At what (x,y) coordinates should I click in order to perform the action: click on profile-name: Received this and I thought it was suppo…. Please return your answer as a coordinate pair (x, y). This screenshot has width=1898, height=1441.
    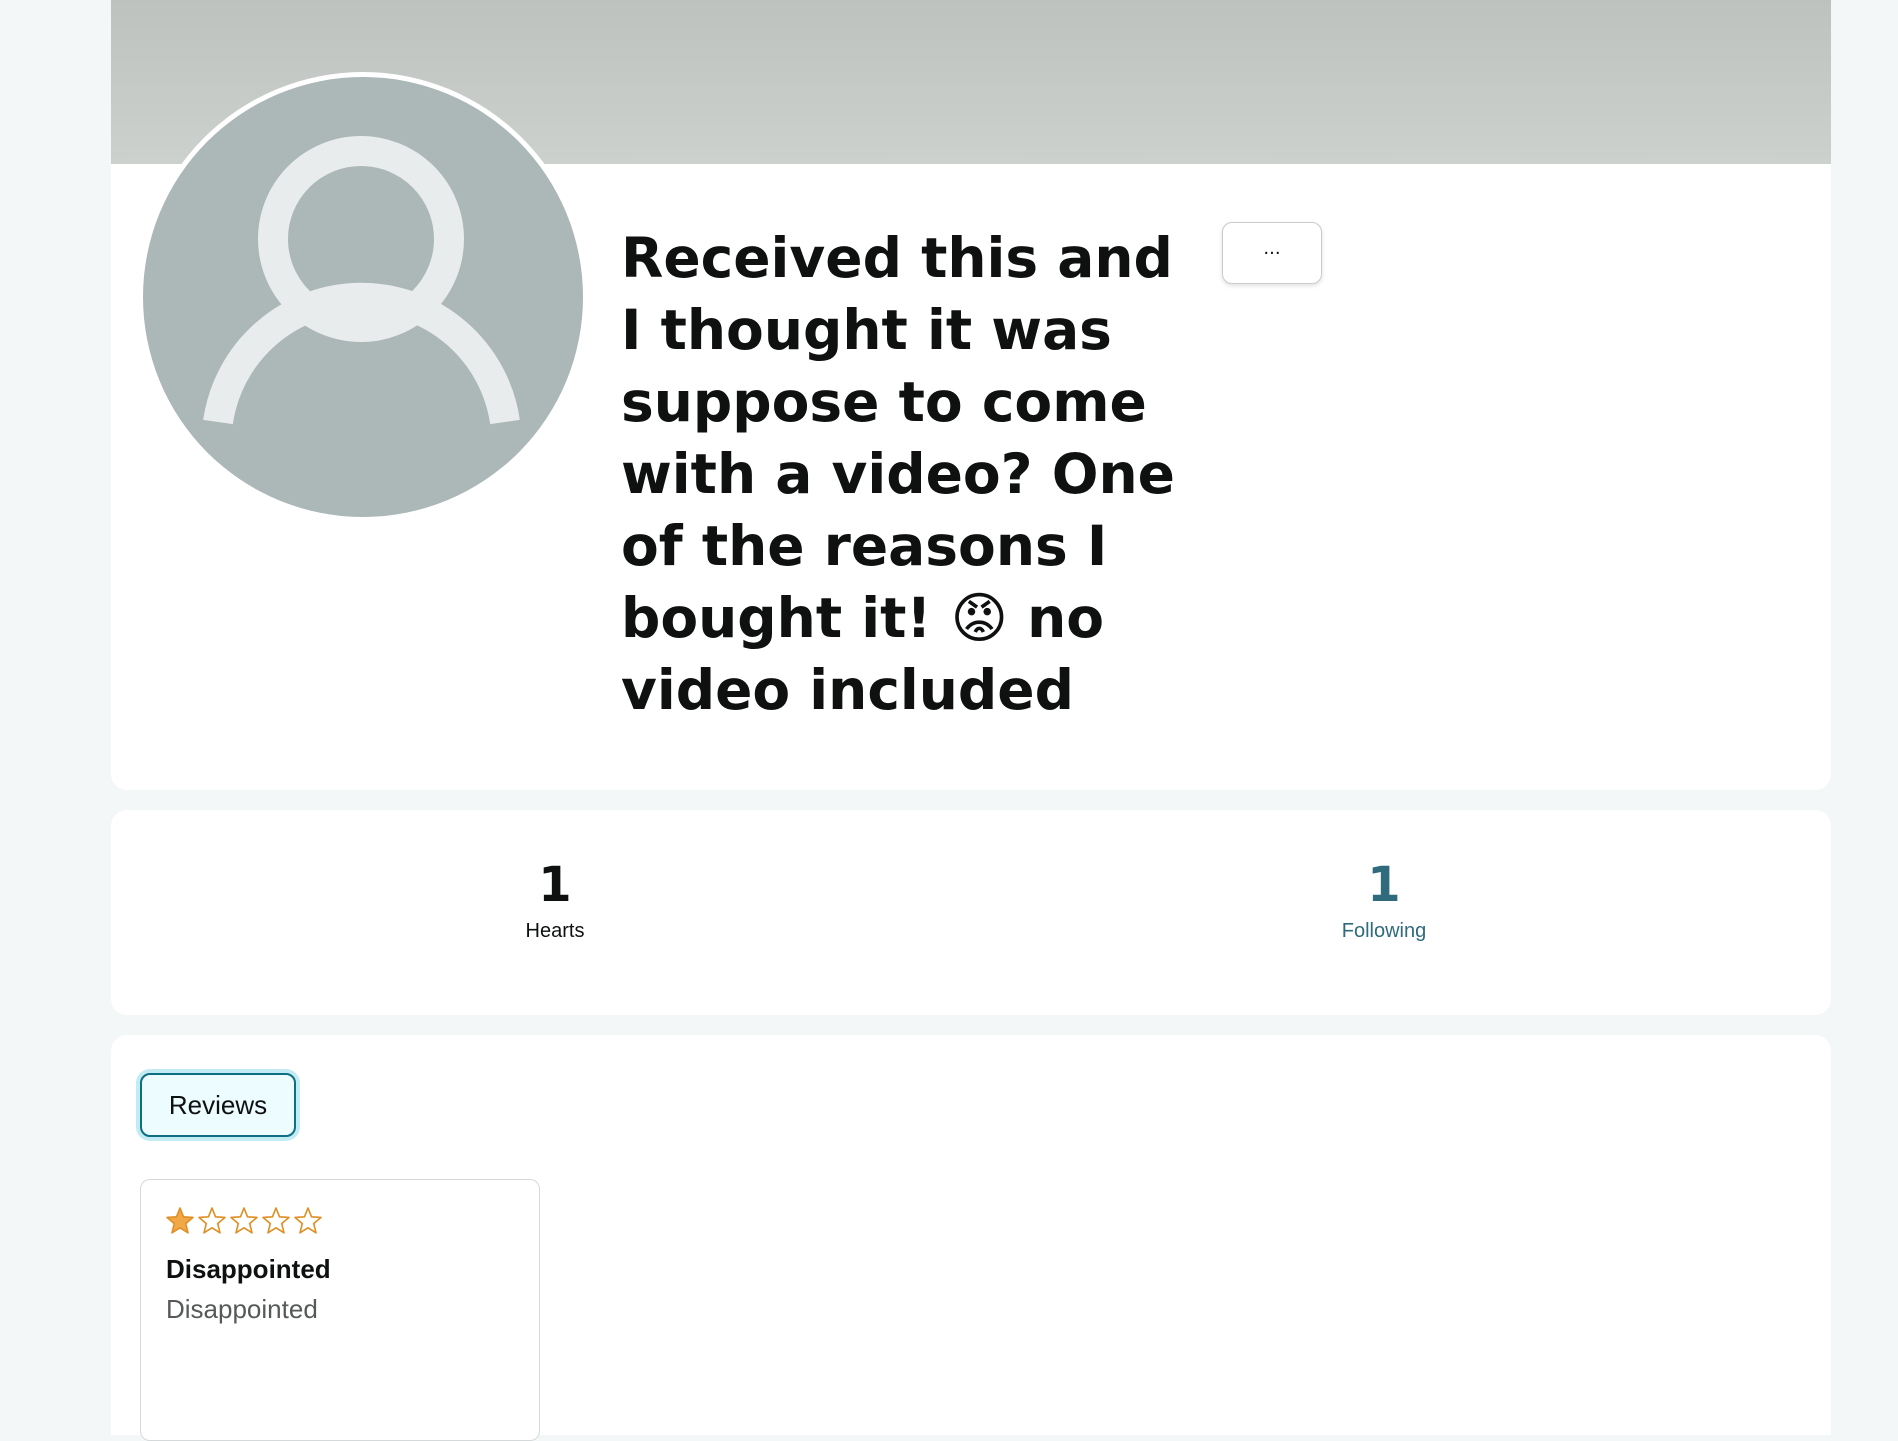
    Looking at the image, I should click on (898, 474).